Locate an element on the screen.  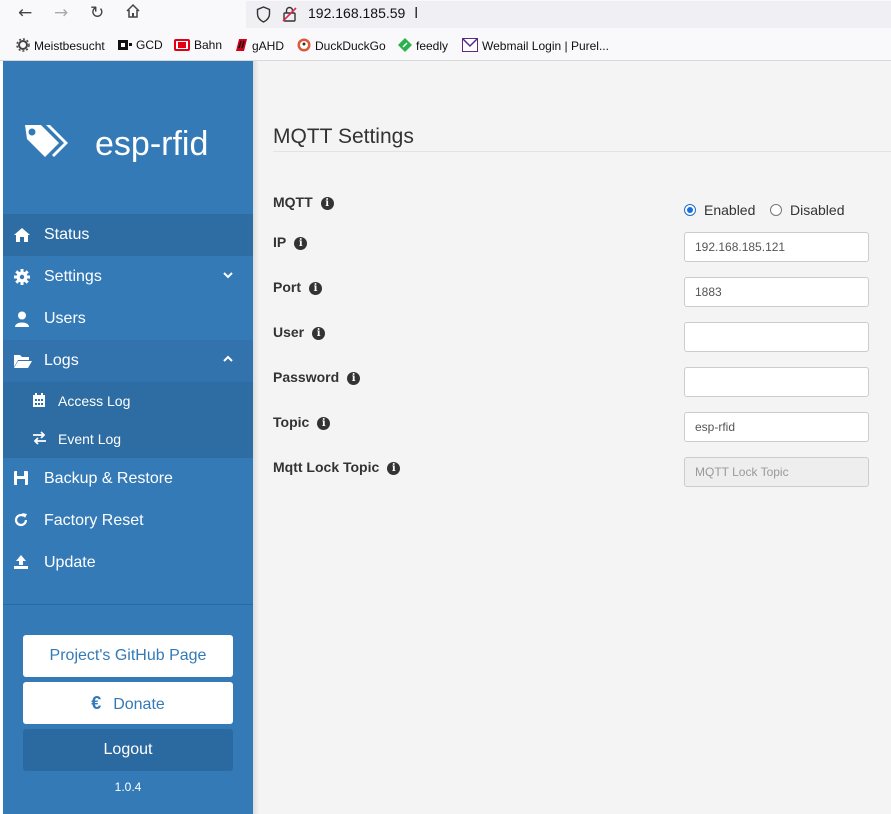
page-title: MQTT Settings is located at coordinates (343, 136).